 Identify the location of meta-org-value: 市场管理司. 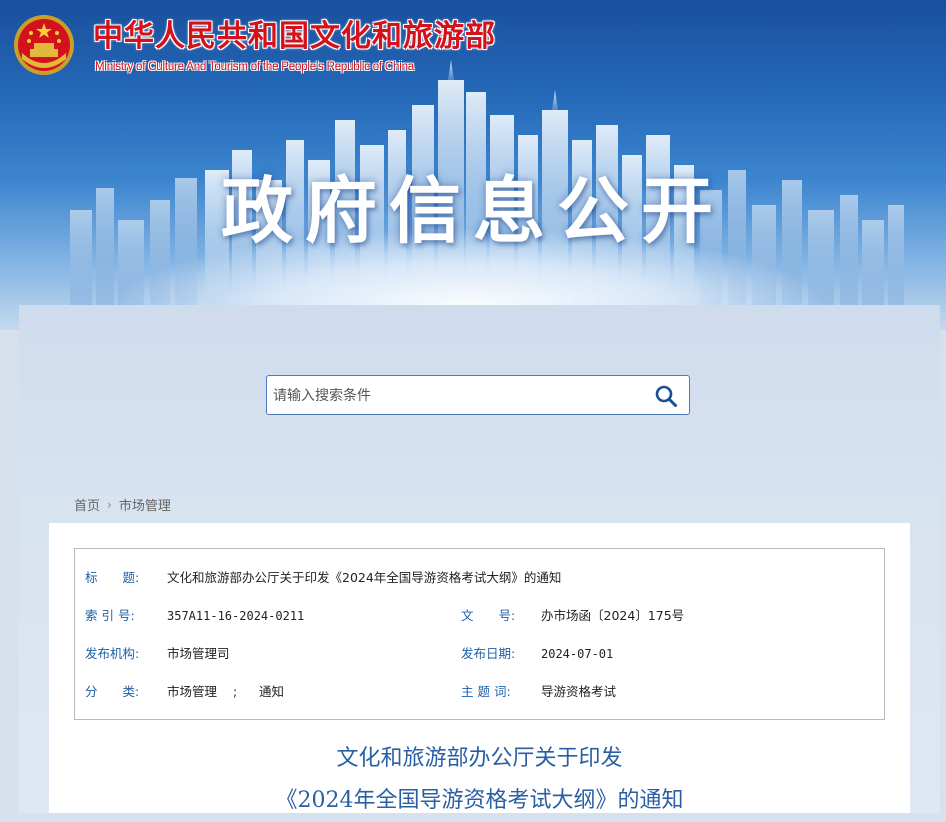
(198, 653).